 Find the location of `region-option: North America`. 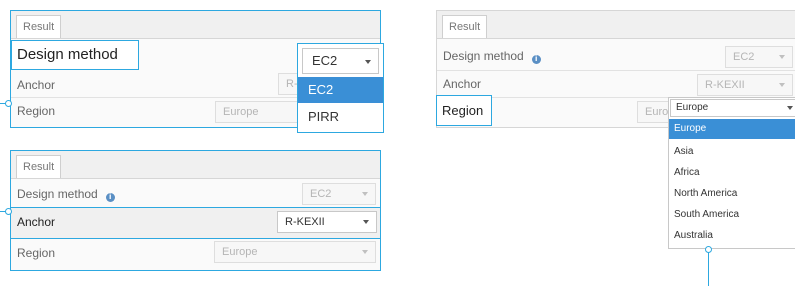

region-option: North America is located at coordinates (732, 194).